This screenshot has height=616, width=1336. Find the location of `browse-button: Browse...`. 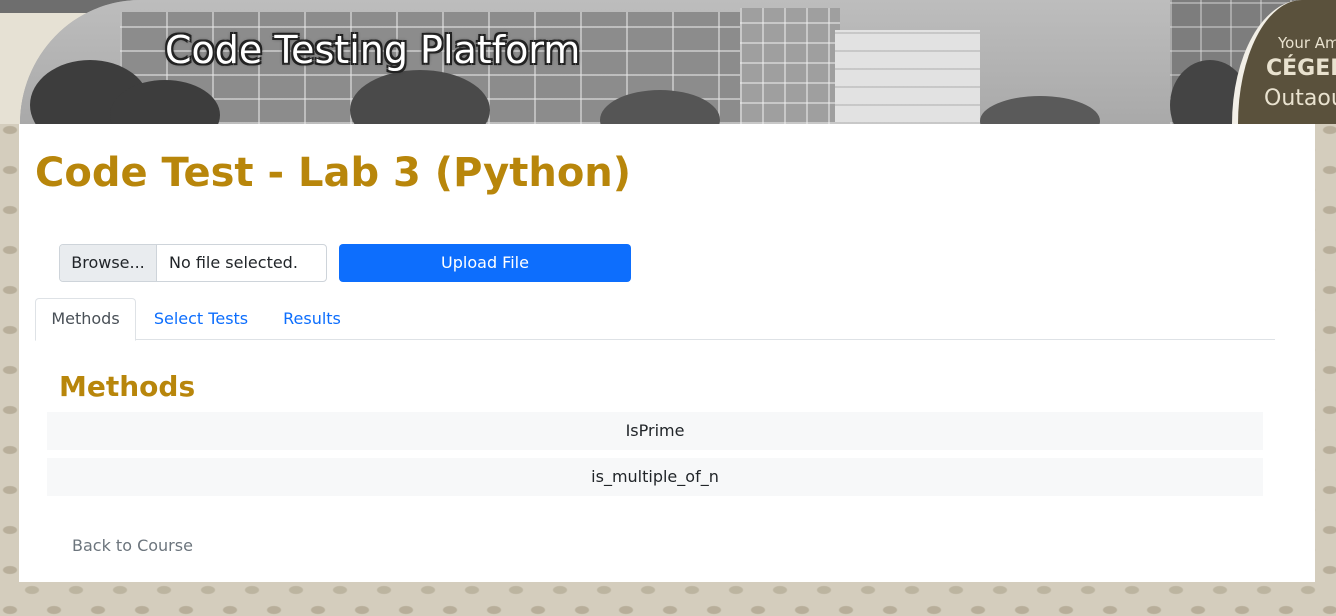

browse-button: Browse... is located at coordinates (108, 263).